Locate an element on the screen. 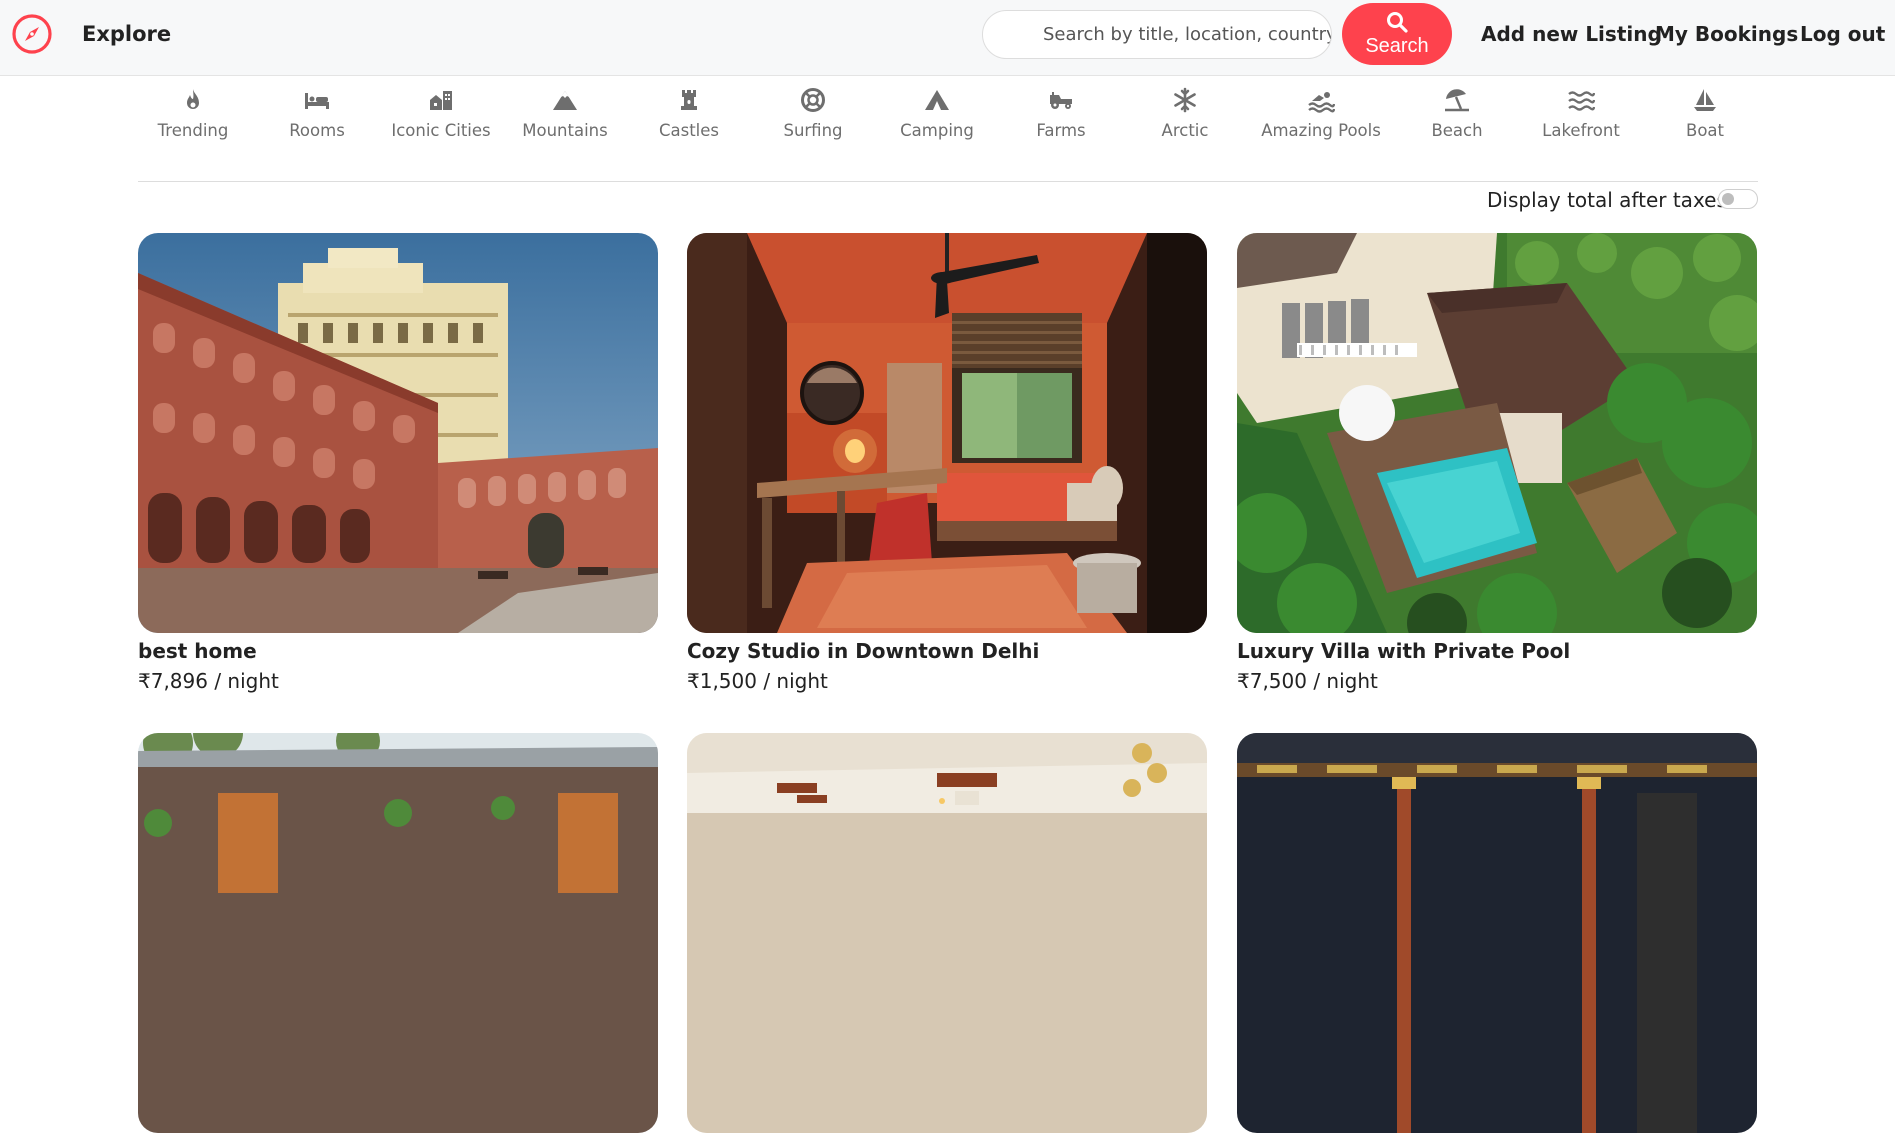  umbrella-beach-icon is located at coordinates (1457, 100).